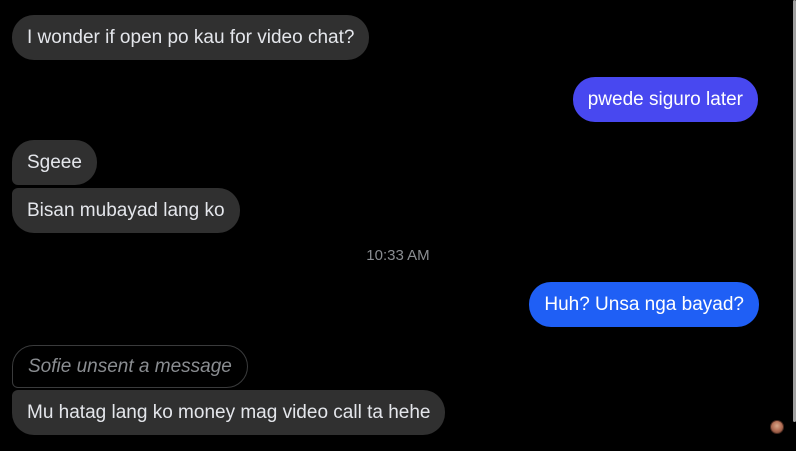 Image resolution: width=796 pixels, height=451 pixels. I want to click on message-bubble-outgoing: pwede siguro later, so click(665, 99).